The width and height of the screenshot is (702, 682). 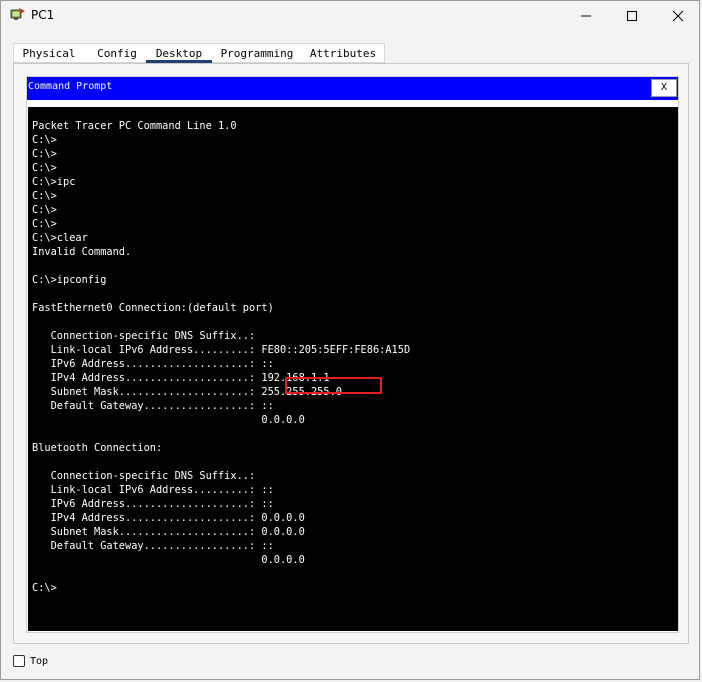 I want to click on tab-desktop: Desktop, so click(x=179, y=53).